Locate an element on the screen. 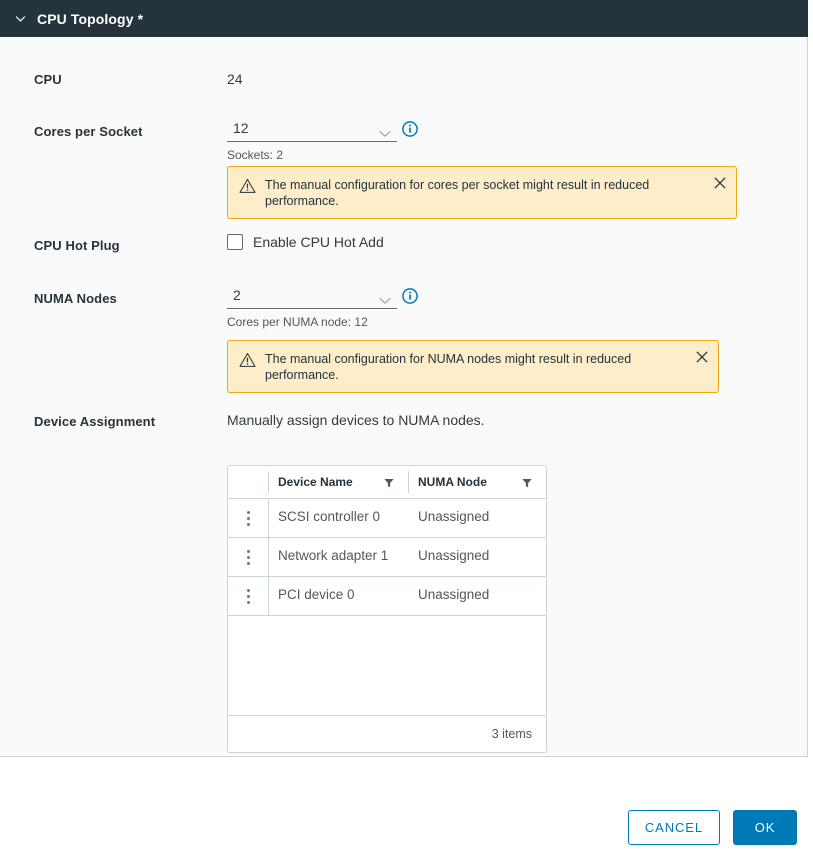 The width and height of the screenshot is (813, 861). grid-empty-space is located at coordinates (387, 666).